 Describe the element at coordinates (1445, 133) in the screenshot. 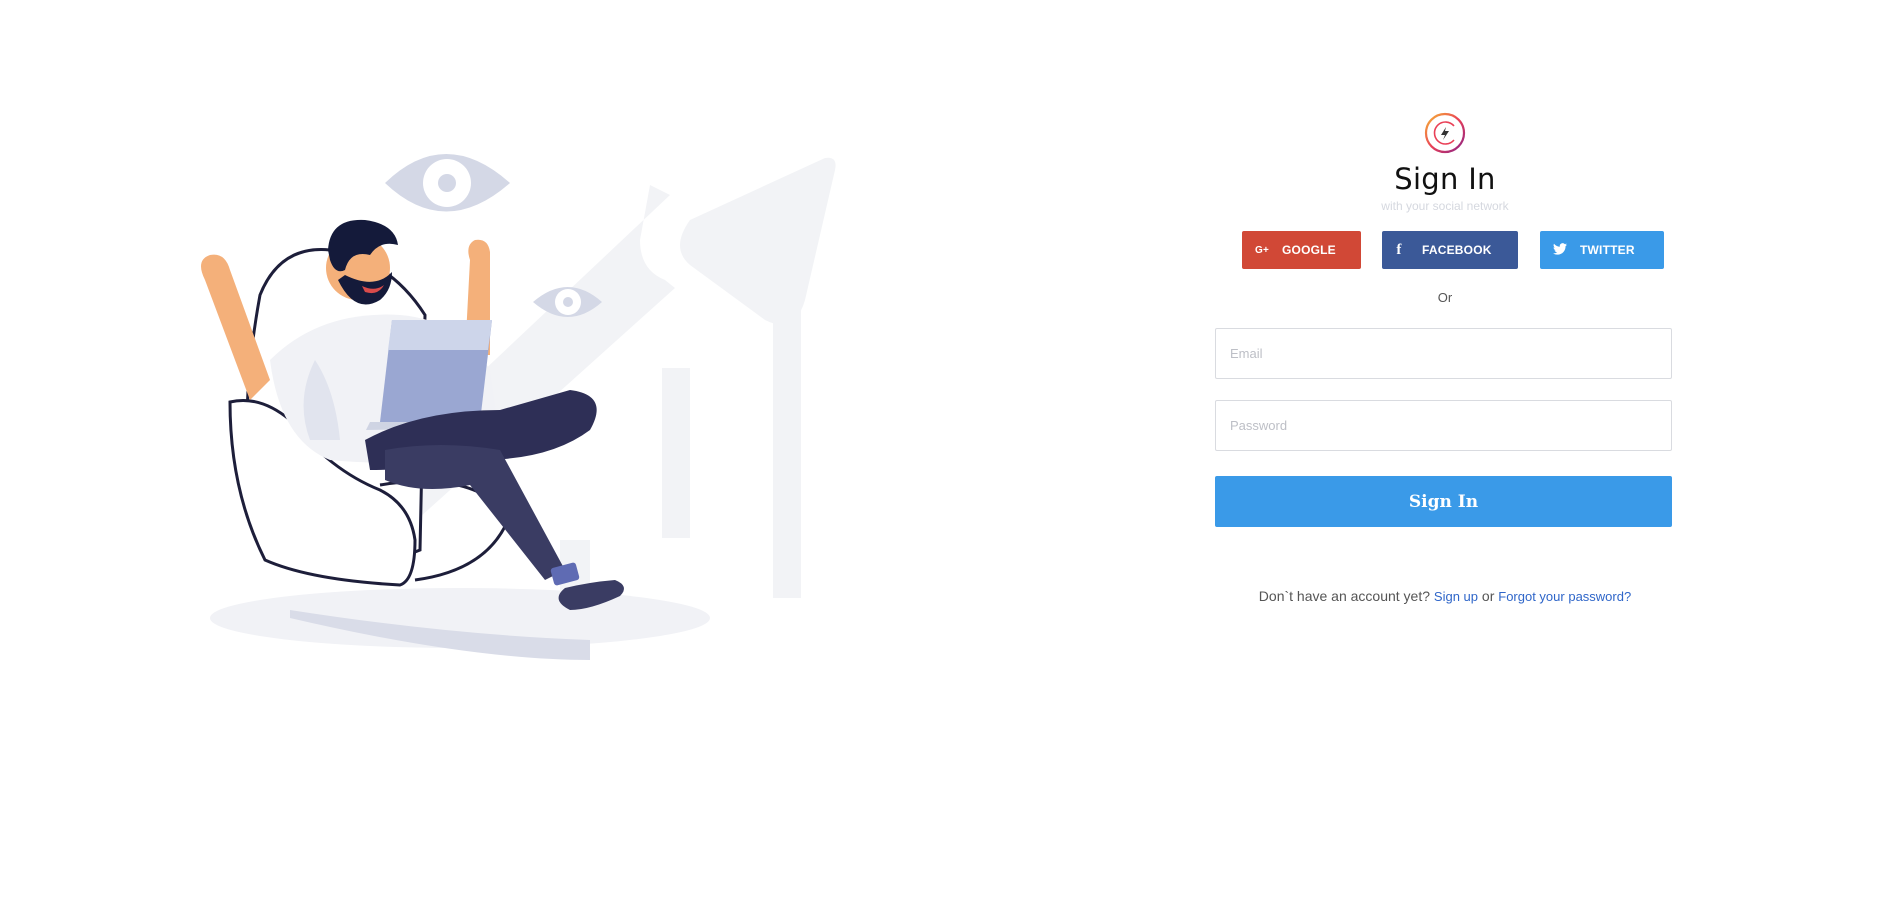

I see `brand-logo-icon` at that location.